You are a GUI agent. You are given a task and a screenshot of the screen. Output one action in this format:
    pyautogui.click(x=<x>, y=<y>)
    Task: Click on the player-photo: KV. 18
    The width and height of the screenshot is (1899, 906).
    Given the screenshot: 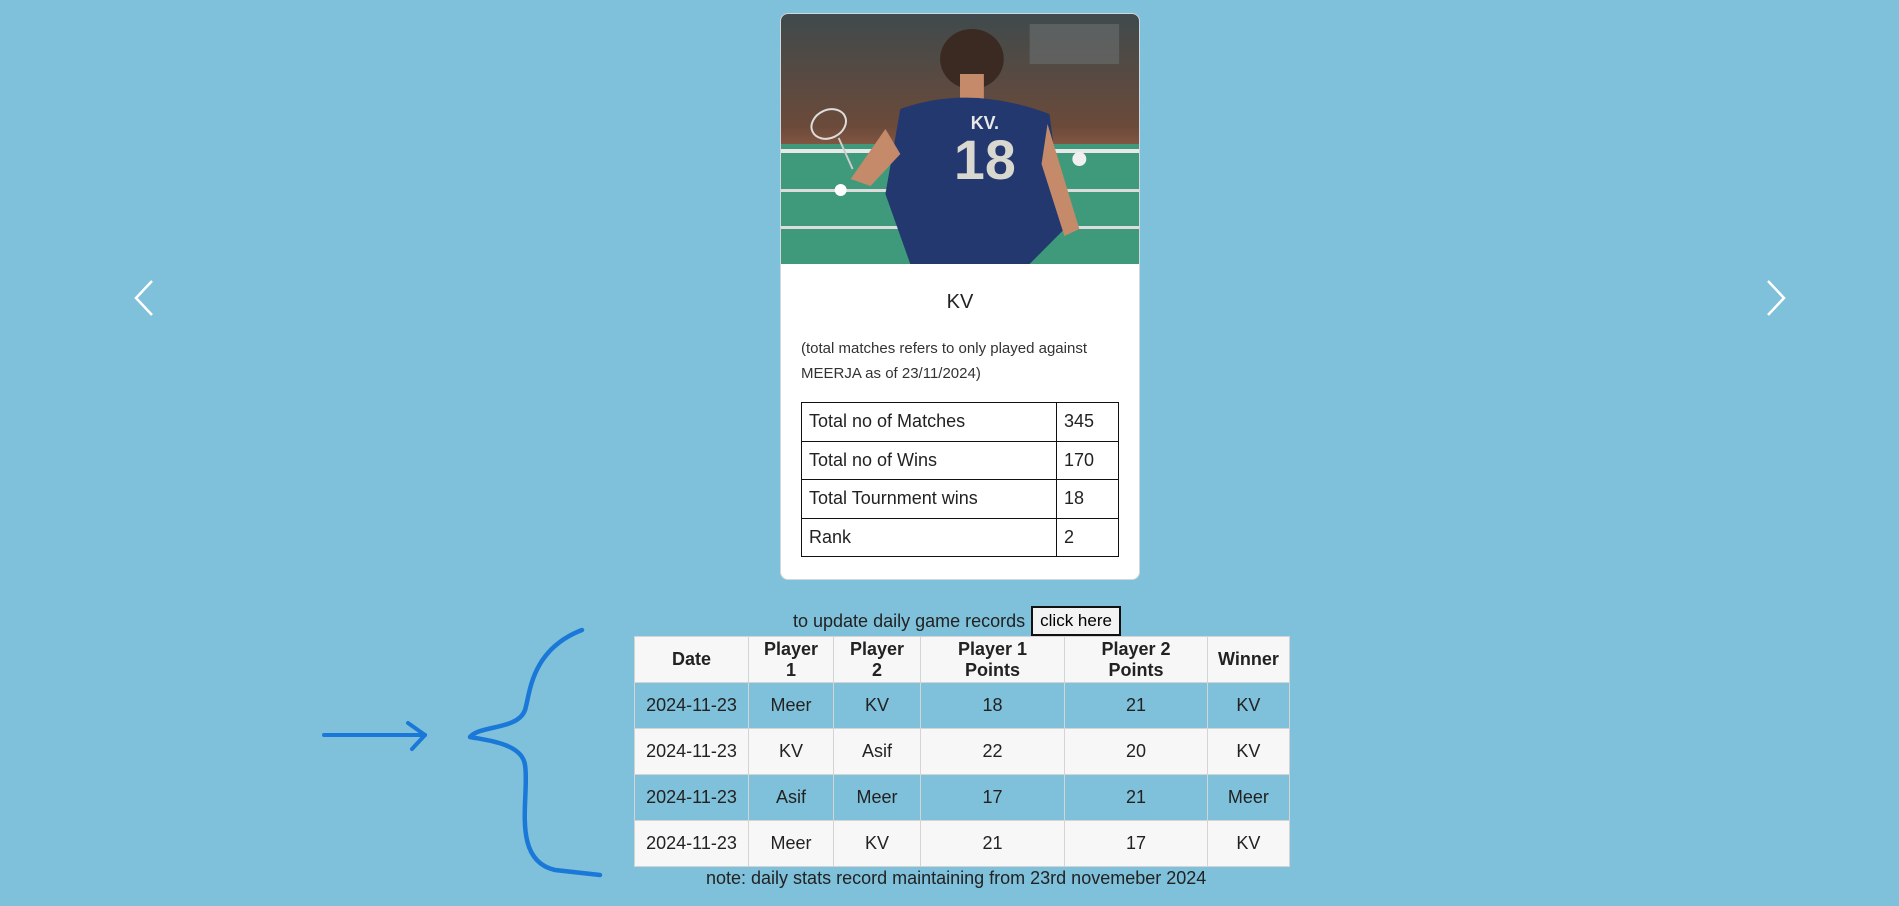 What is the action you would take?
    pyautogui.click(x=960, y=139)
    